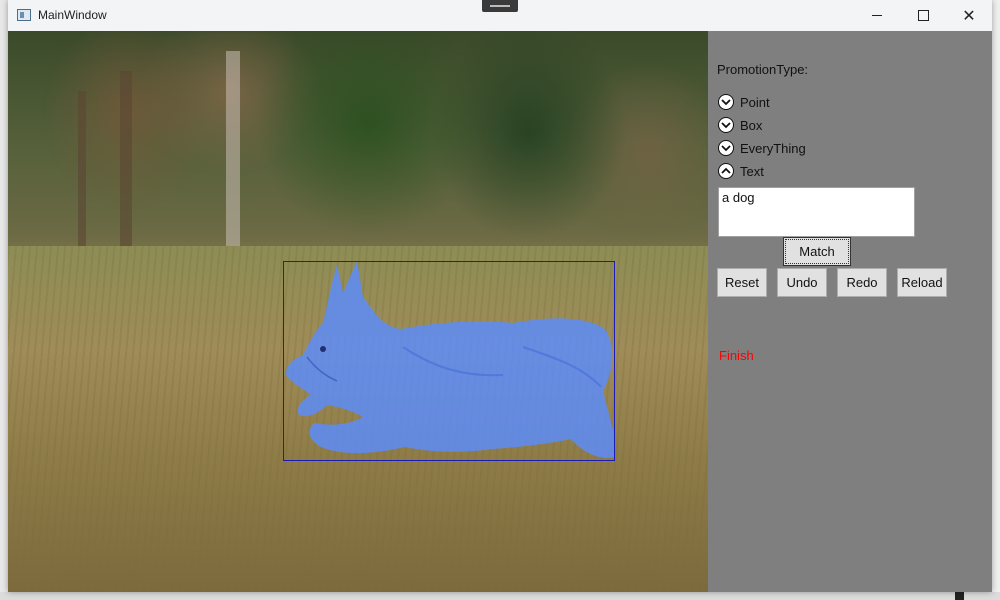 This screenshot has width=1000, height=600. What do you see at coordinates (742, 282) in the screenshot?
I see `reset-button: Reset` at bounding box center [742, 282].